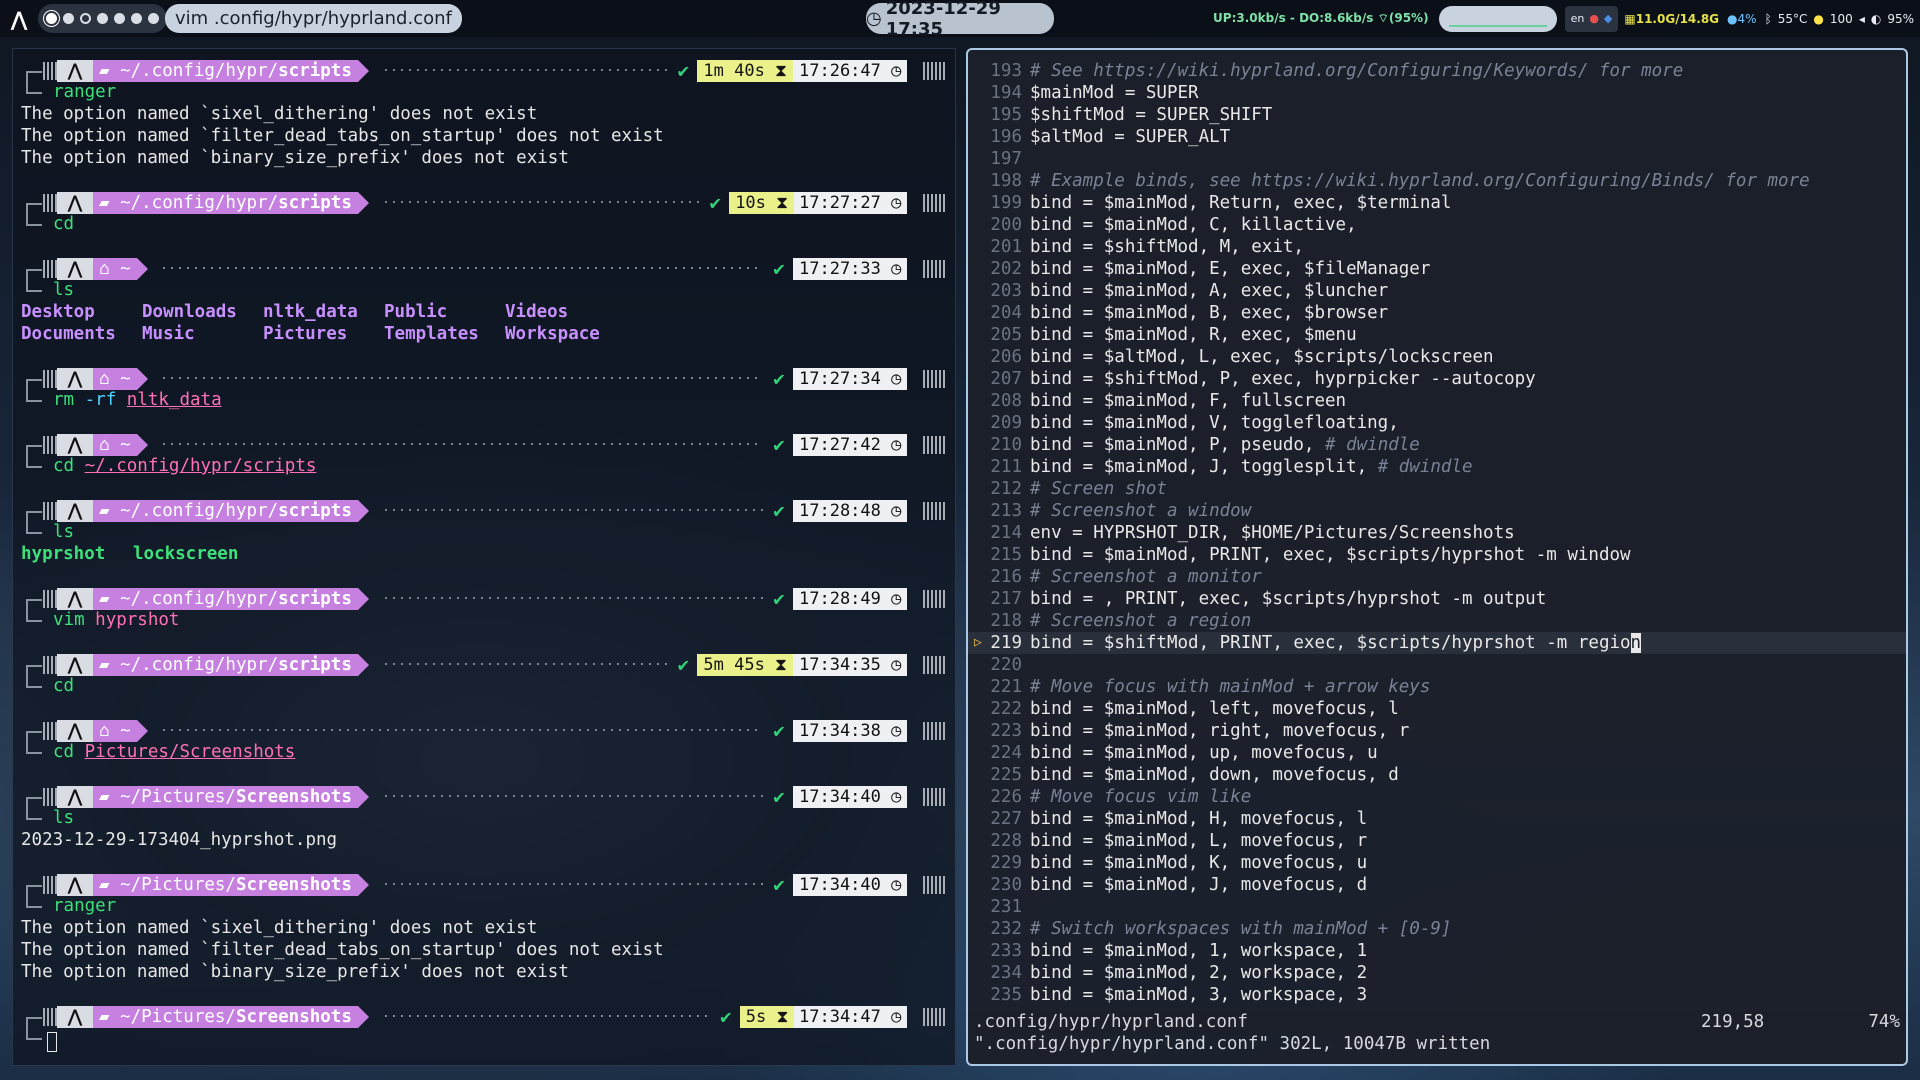 This screenshot has height=1080, width=1920. I want to click on vim-line: 205 bind = $mainMod, R, exec, $menu, so click(1437, 335).